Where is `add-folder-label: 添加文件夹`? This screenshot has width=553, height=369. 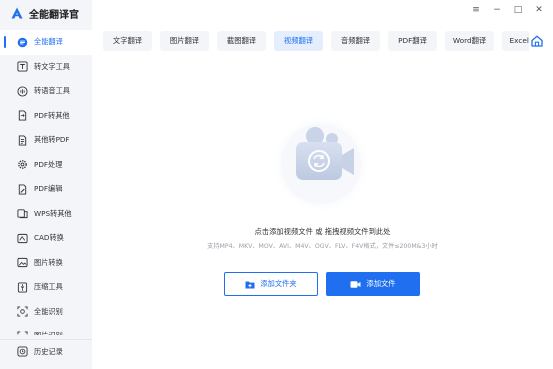
add-folder-label: 添加文件夹 is located at coordinates (278, 283).